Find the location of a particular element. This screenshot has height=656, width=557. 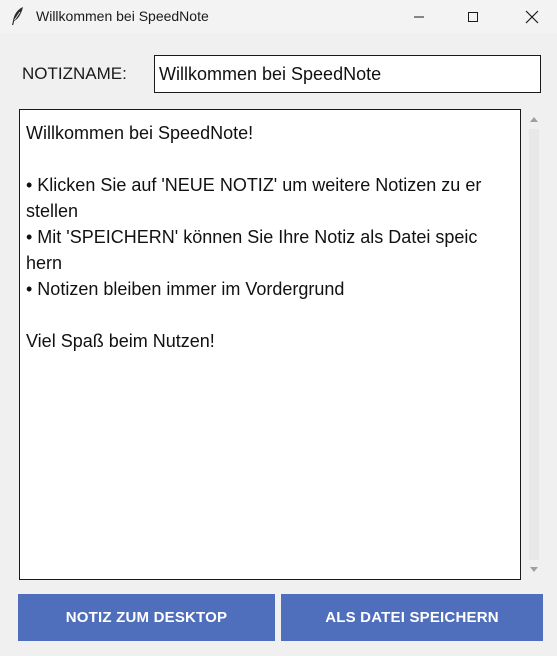

close-button is located at coordinates (532, 16).